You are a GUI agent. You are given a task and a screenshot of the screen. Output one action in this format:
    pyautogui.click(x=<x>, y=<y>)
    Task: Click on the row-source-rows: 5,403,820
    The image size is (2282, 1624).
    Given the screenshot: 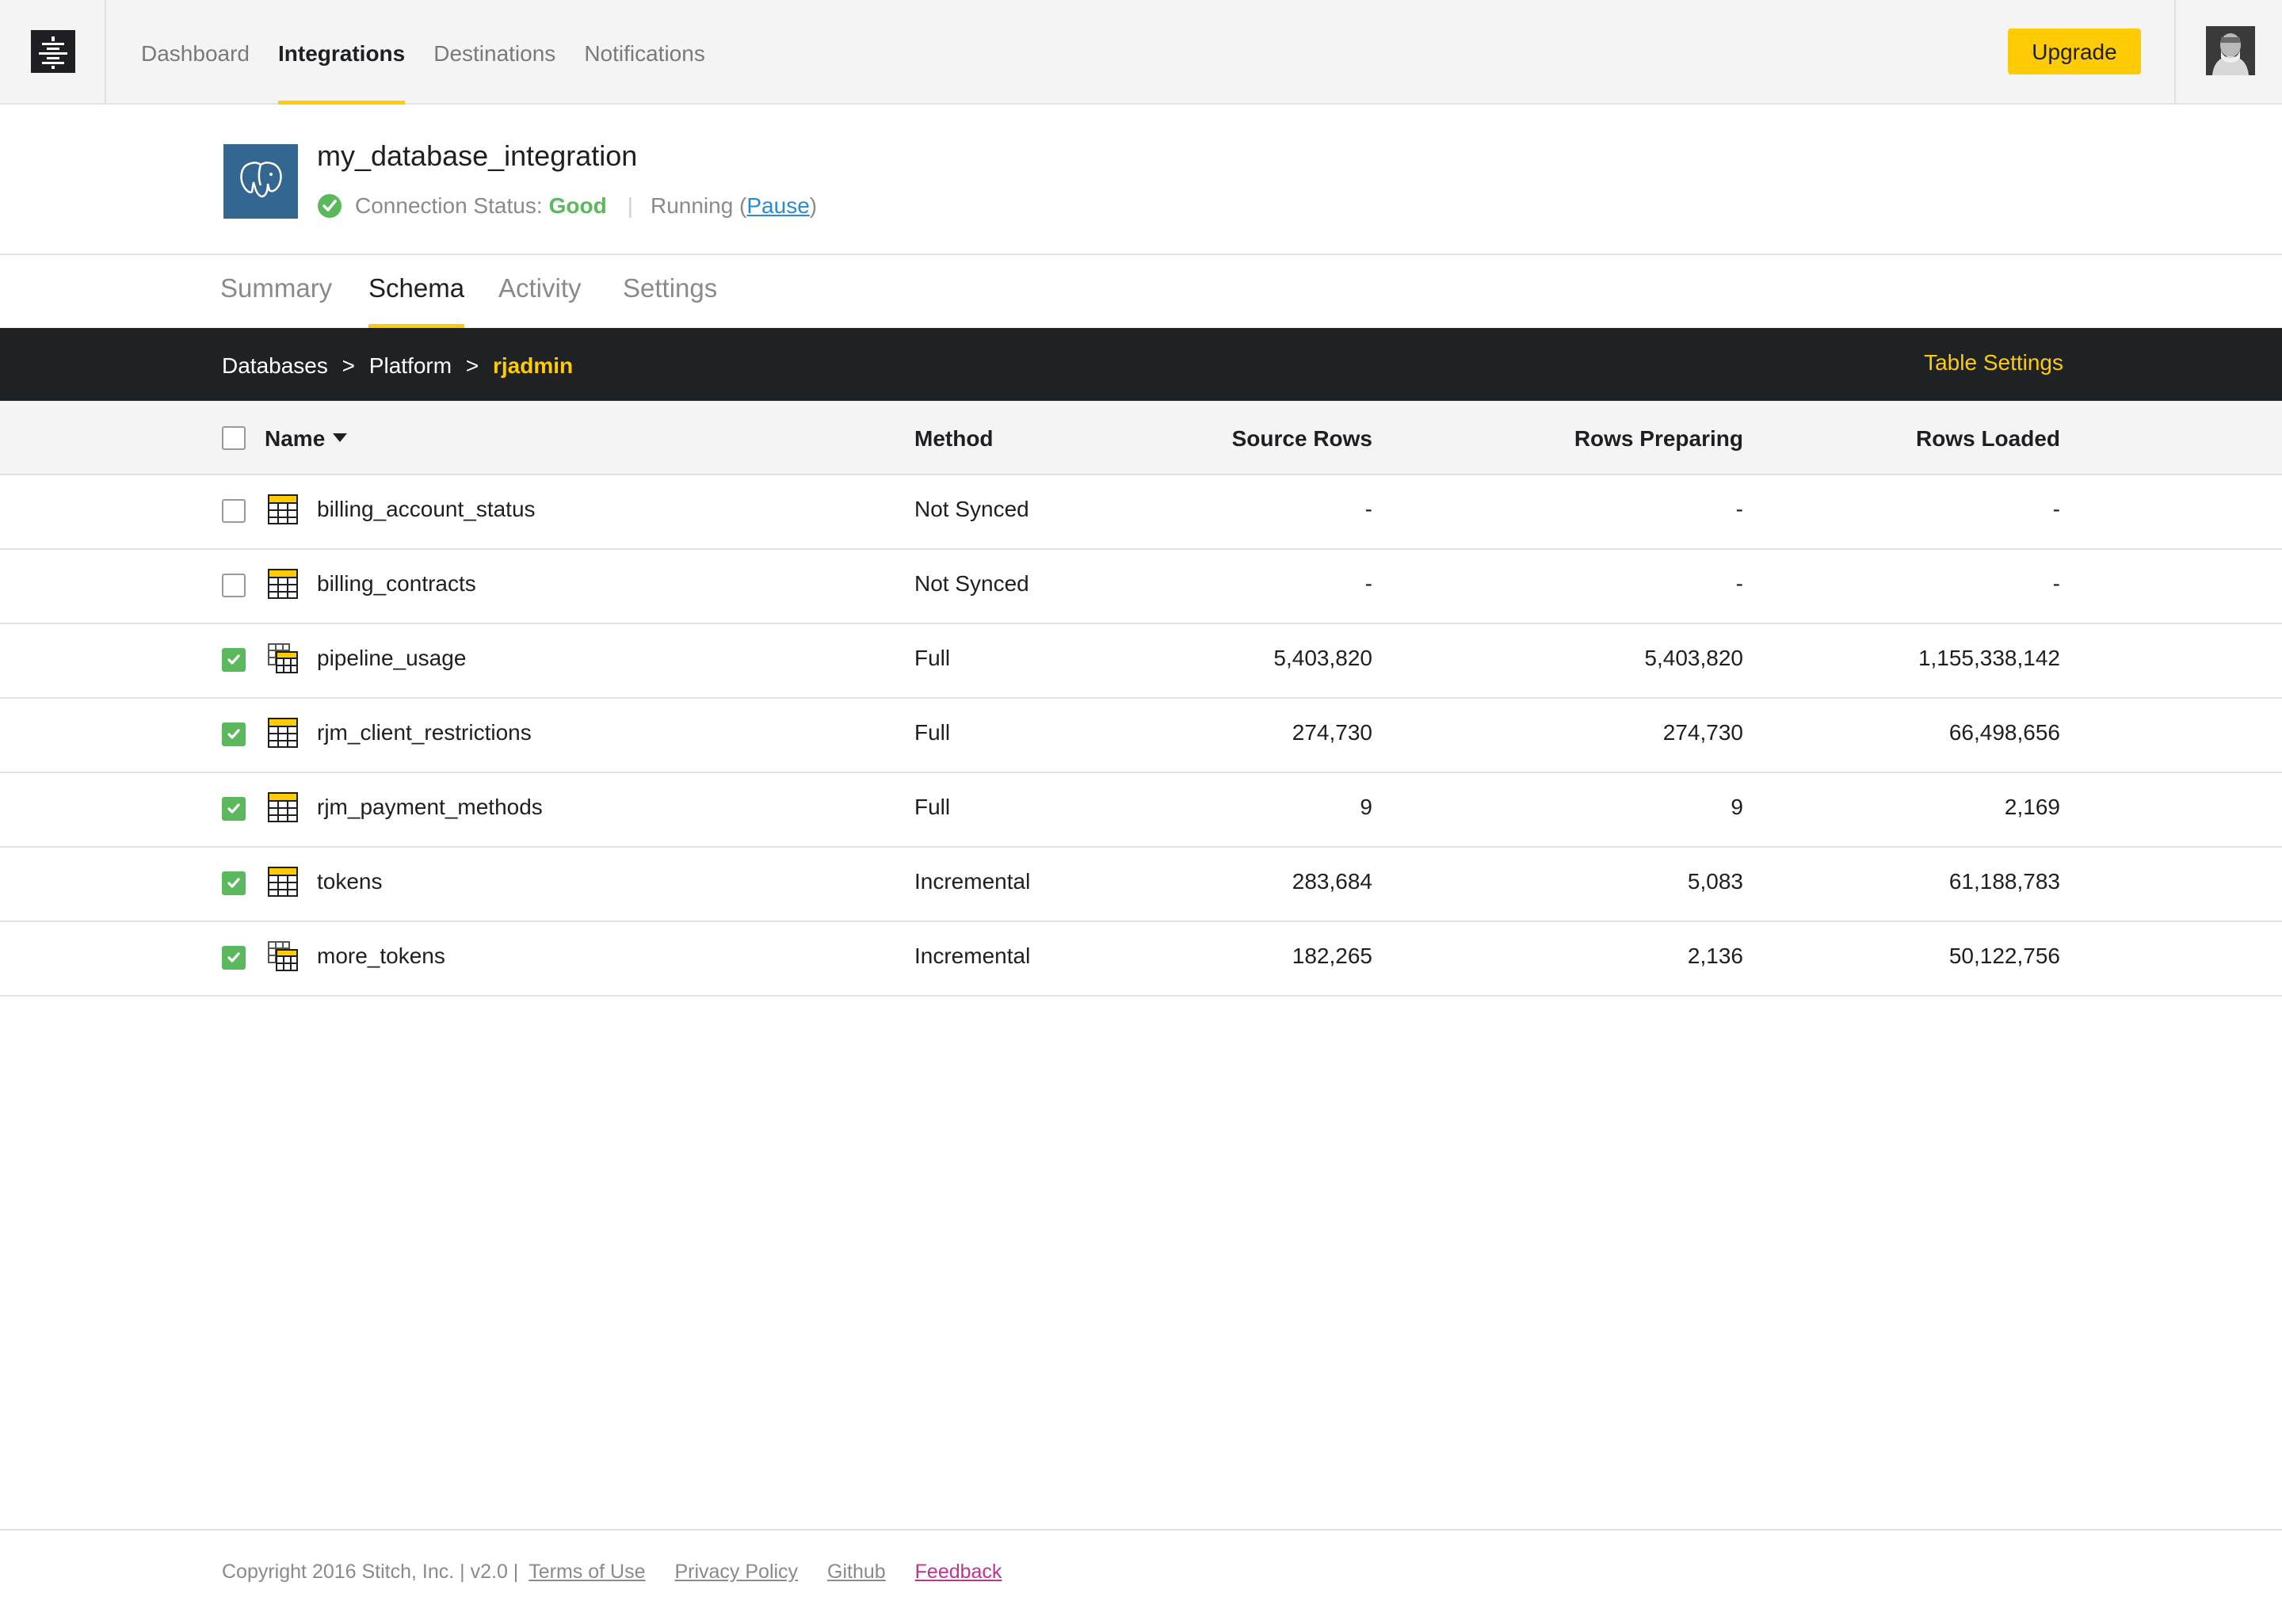 What is the action you would take?
    pyautogui.click(x=1322, y=658)
    